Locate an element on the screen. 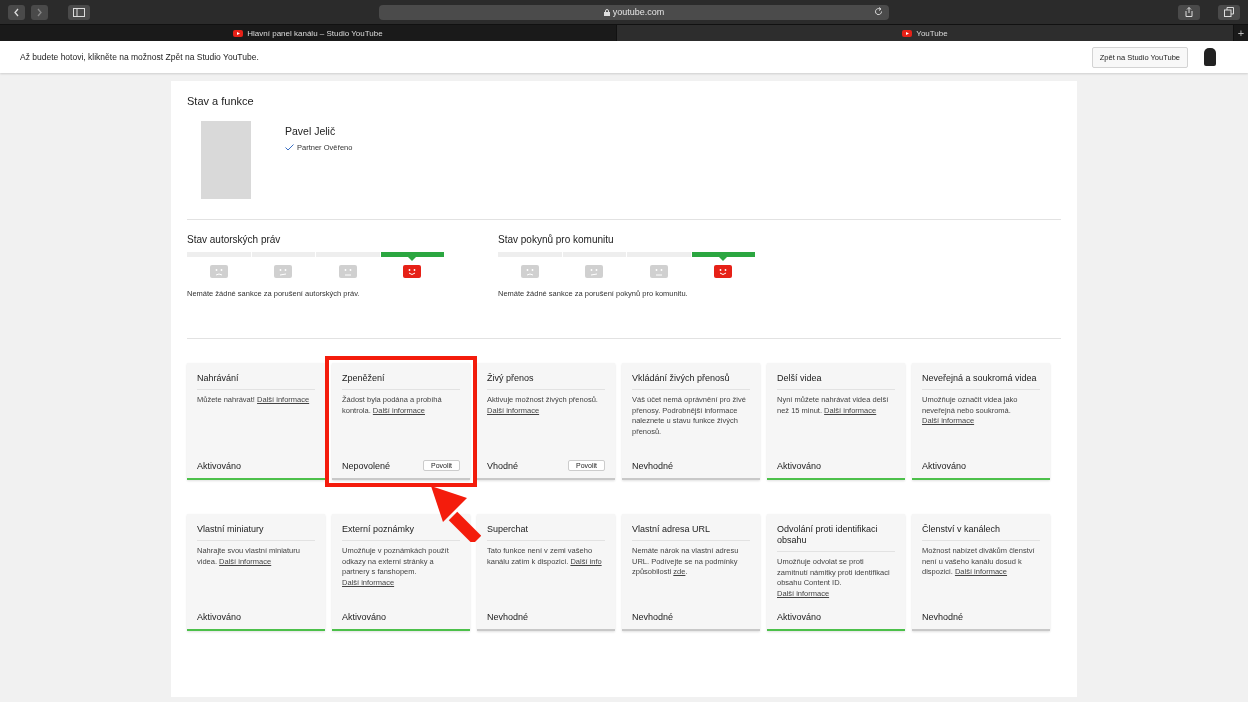 The width and height of the screenshot is (1248, 702). arrow-annotation is located at coordinates (456, 514).